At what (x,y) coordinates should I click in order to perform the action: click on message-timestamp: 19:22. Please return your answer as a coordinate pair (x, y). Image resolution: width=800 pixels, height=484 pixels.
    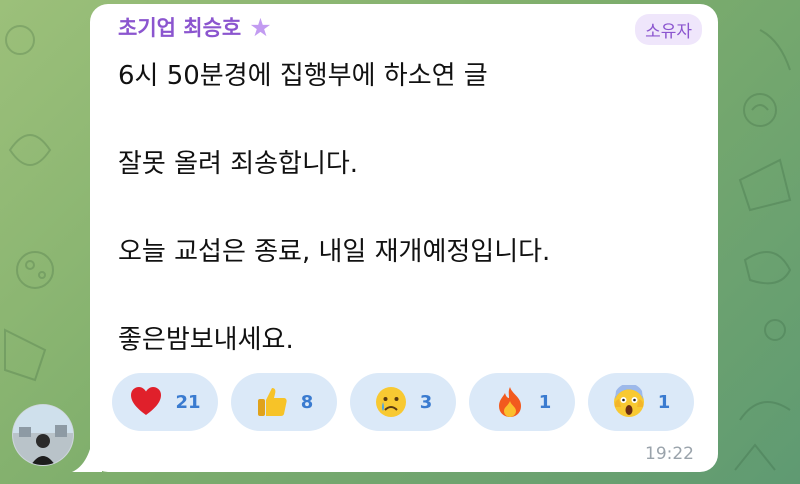
    Looking at the image, I should click on (669, 454).